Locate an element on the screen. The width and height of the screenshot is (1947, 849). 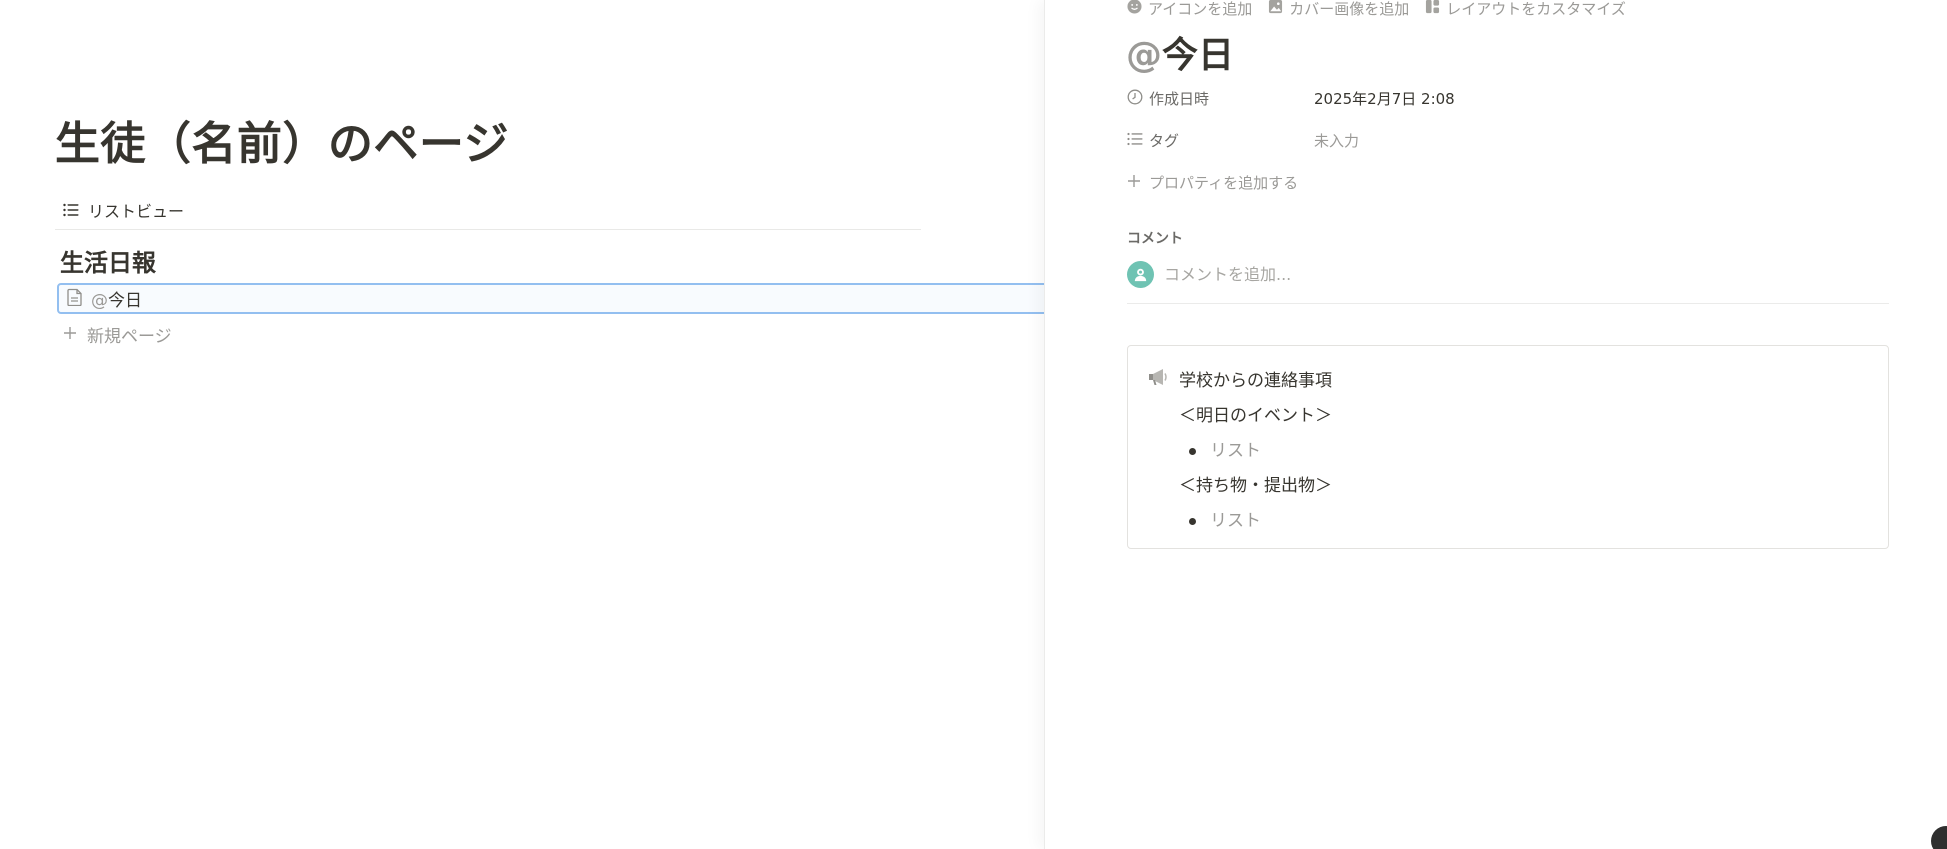
add-icon-label: アイコンを追加 is located at coordinates (1200, 9).